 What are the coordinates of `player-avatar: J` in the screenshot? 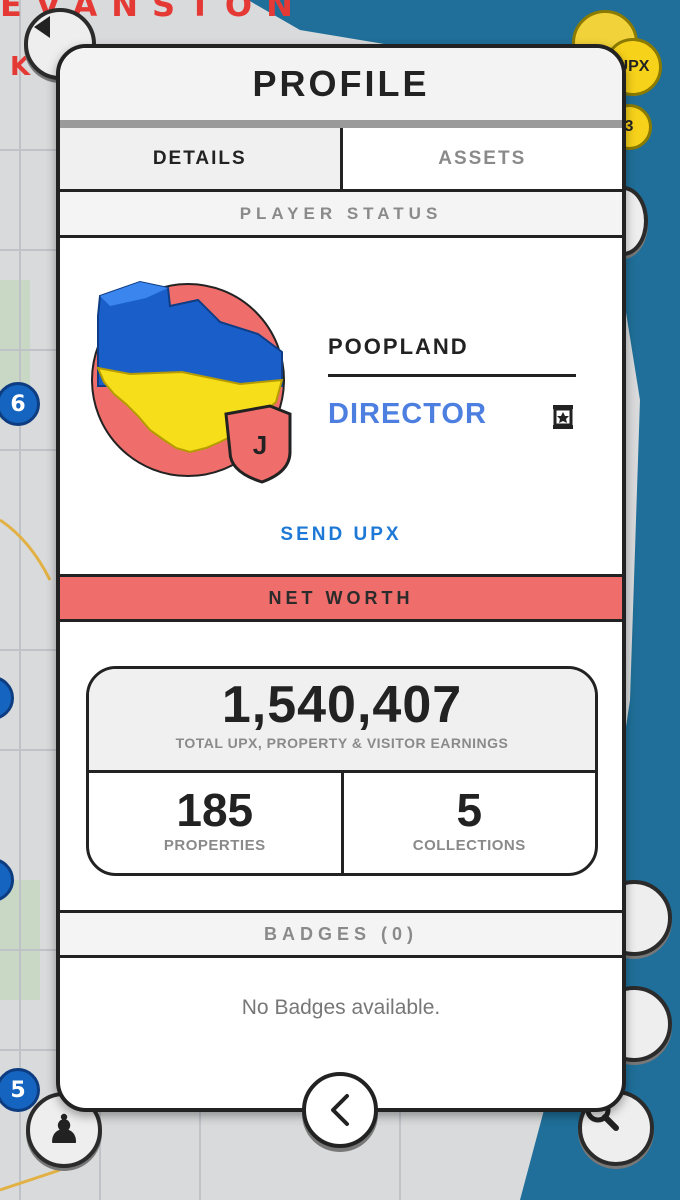 It's located at (191, 382).